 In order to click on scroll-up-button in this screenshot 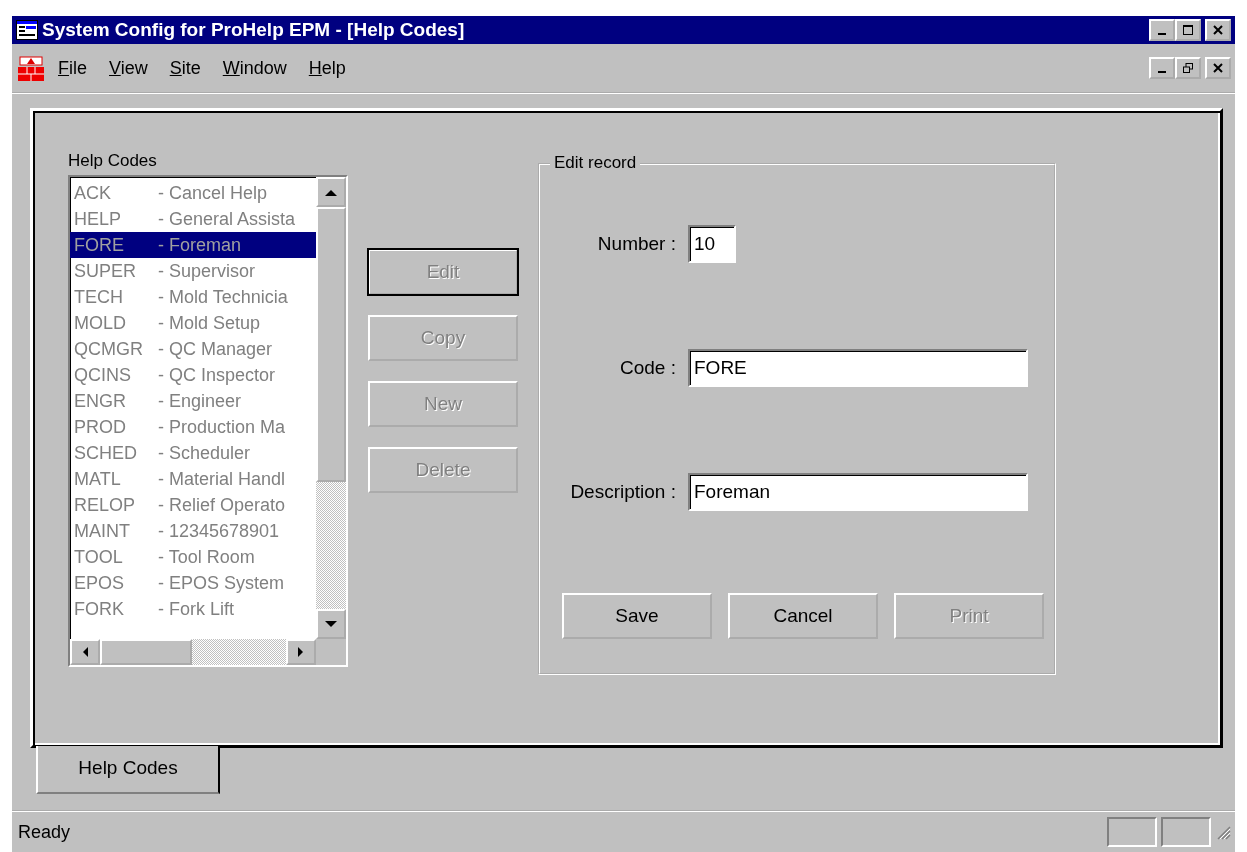, I will do `click(331, 192)`.